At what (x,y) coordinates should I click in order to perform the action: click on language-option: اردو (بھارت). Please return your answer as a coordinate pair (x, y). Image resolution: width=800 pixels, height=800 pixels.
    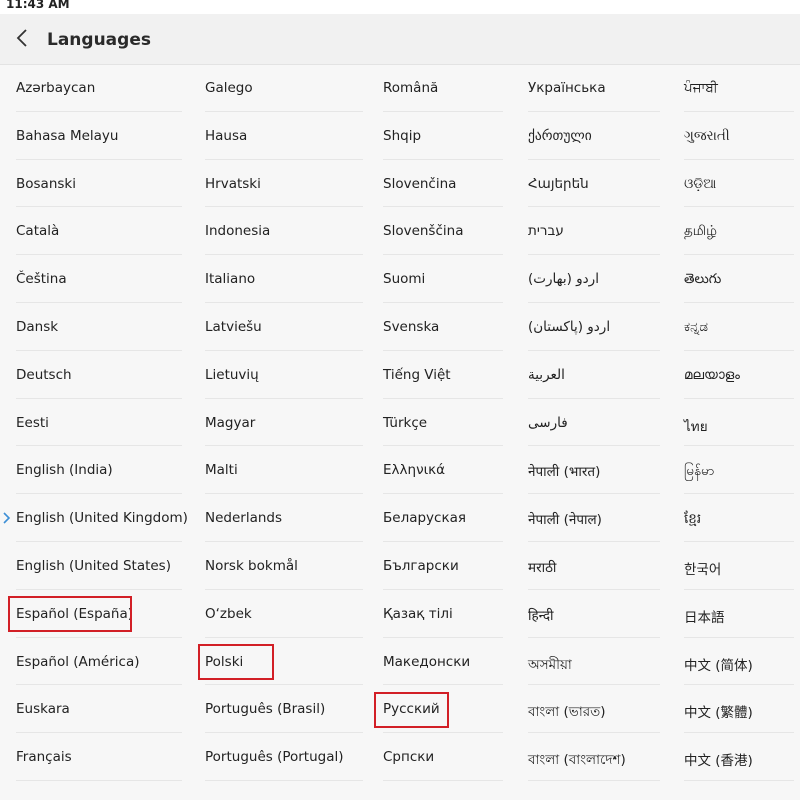
    Looking at the image, I should click on (594, 279).